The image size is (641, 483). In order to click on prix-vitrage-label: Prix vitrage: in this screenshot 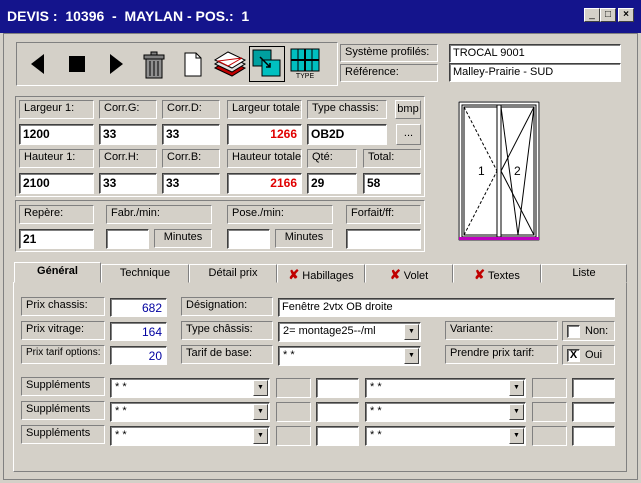, I will do `click(63, 330)`.